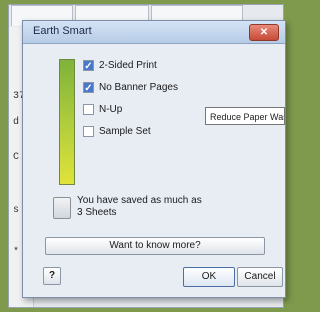 The image size is (320, 312). What do you see at coordinates (62, 31) in the screenshot?
I see `dialog-title: Earth Smart` at bounding box center [62, 31].